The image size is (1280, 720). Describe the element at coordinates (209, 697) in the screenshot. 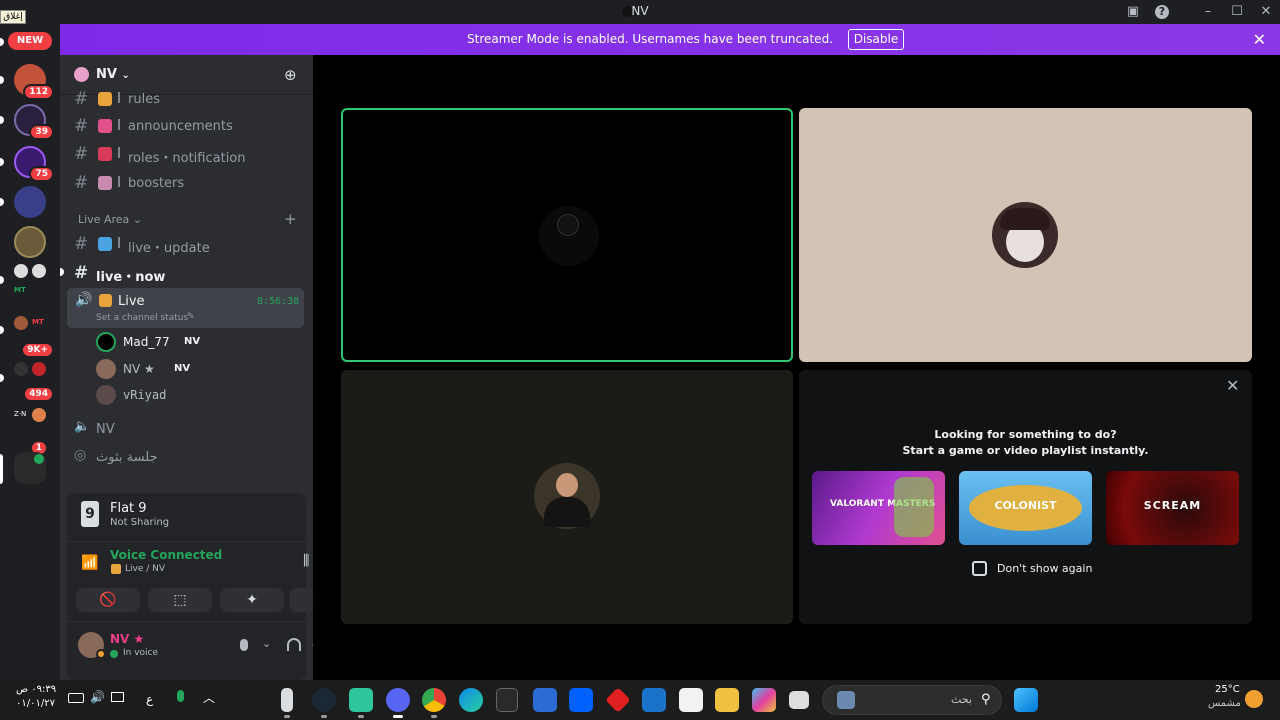

I see `chevron-up-icon: ︿` at that location.